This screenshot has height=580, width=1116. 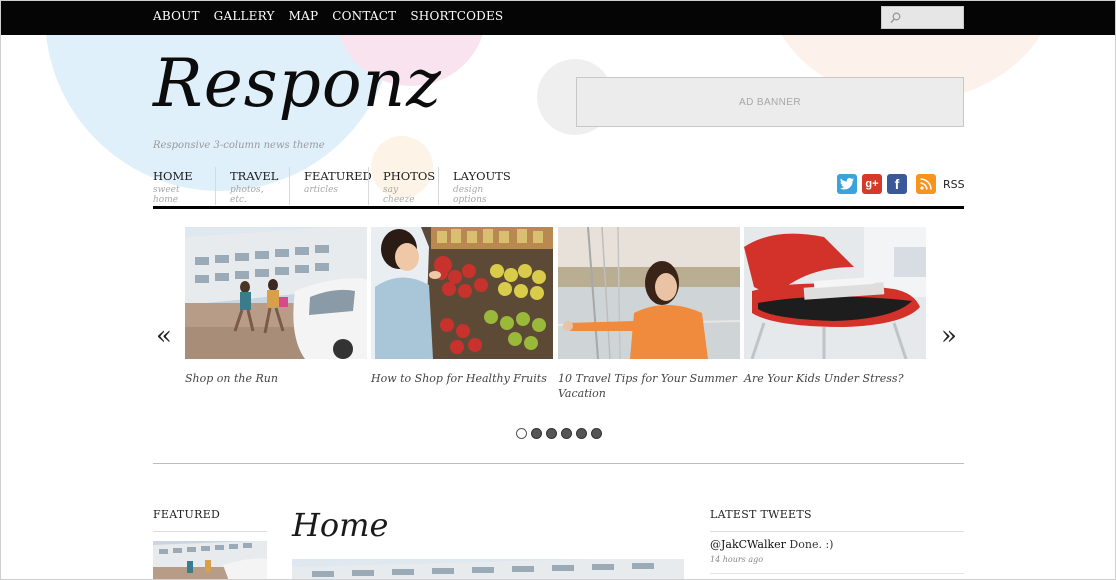 What do you see at coordinates (247, 195) in the screenshot?
I see `main-nav-sublabel: photos, etc.` at bounding box center [247, 195].